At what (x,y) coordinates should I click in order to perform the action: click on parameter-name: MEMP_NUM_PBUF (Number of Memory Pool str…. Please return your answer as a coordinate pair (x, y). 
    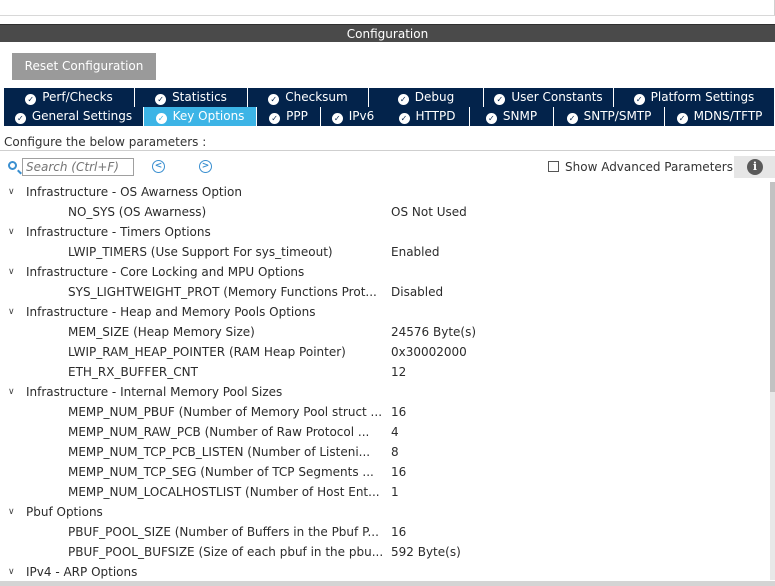
    Looking at the image, I should click on (225, 412).